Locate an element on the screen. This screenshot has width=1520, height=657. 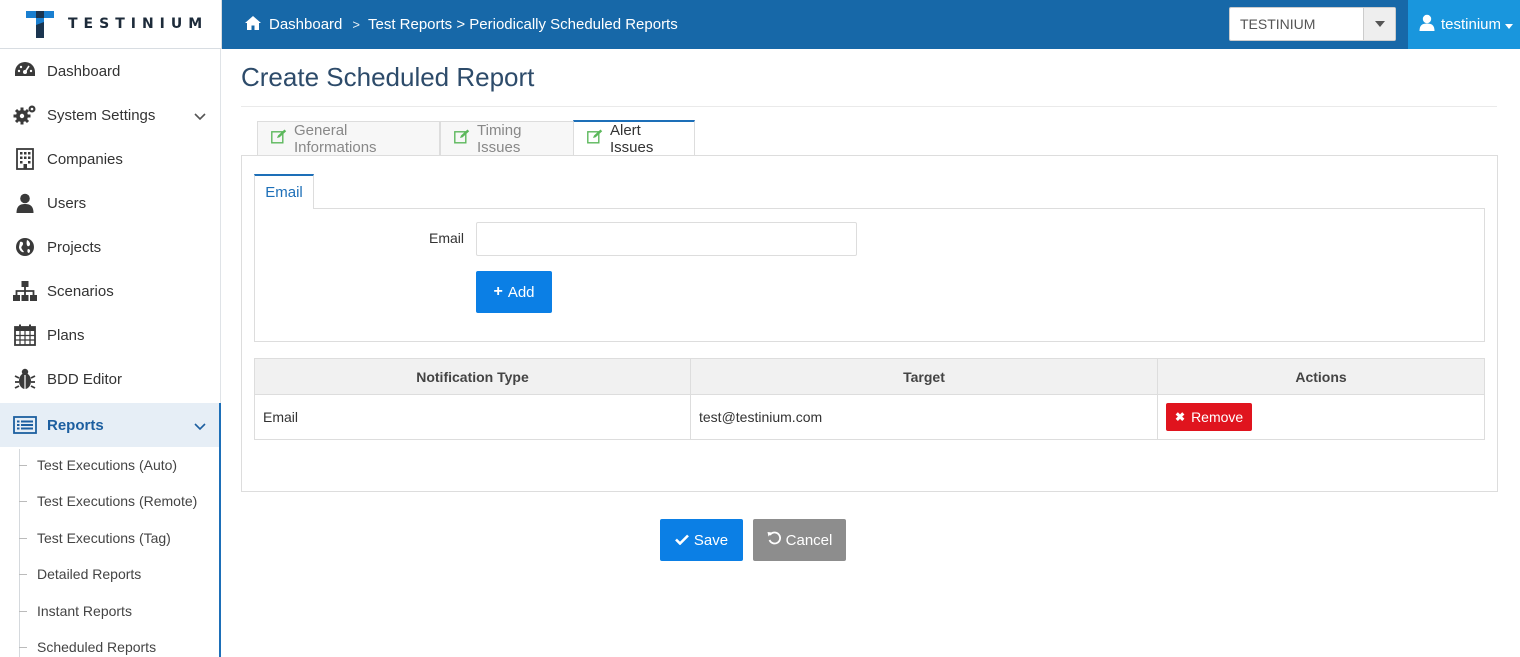
plus-icon: + is located at coordinates (498, 291).